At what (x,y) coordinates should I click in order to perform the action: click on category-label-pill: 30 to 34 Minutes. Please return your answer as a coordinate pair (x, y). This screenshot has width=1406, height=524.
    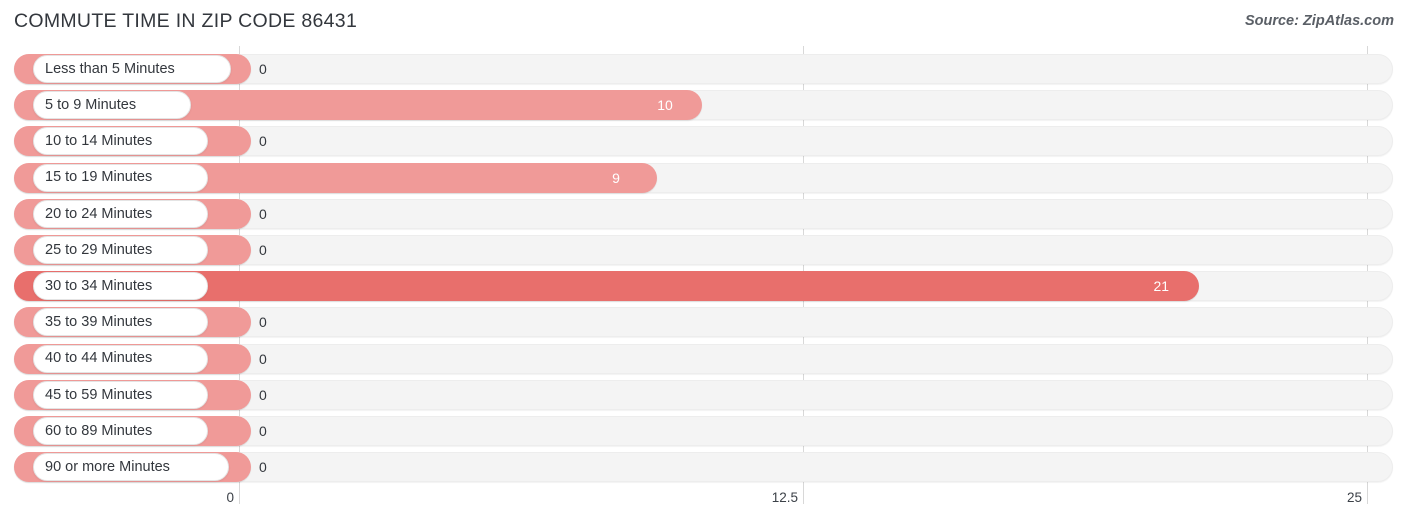
    Looking at the image, I should click on (120, 286).